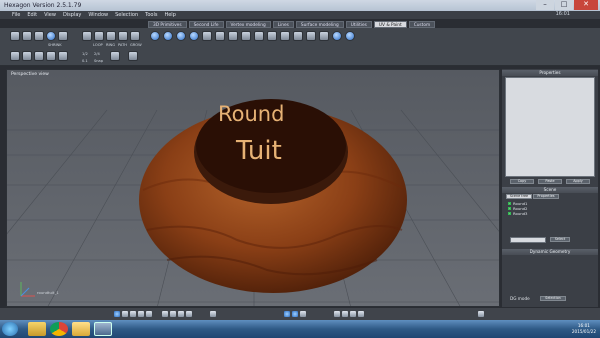 This screenshot has height=338, width=600. I want to click on snap-label: Snap, so click(98, 61).